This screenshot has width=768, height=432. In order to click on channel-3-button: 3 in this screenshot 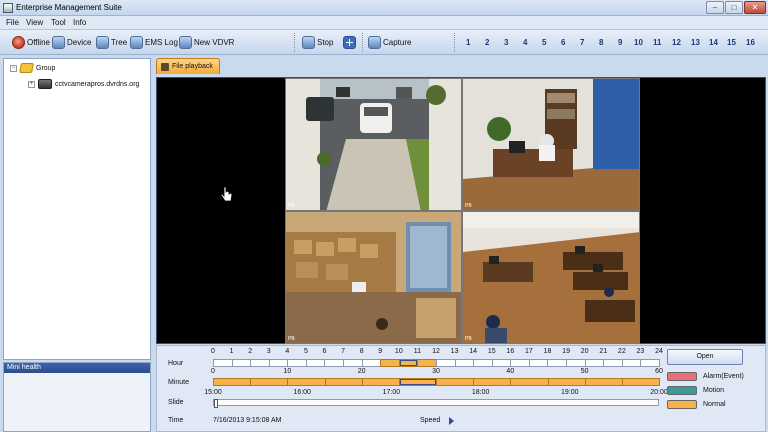, I will do `click(506, 42)`.